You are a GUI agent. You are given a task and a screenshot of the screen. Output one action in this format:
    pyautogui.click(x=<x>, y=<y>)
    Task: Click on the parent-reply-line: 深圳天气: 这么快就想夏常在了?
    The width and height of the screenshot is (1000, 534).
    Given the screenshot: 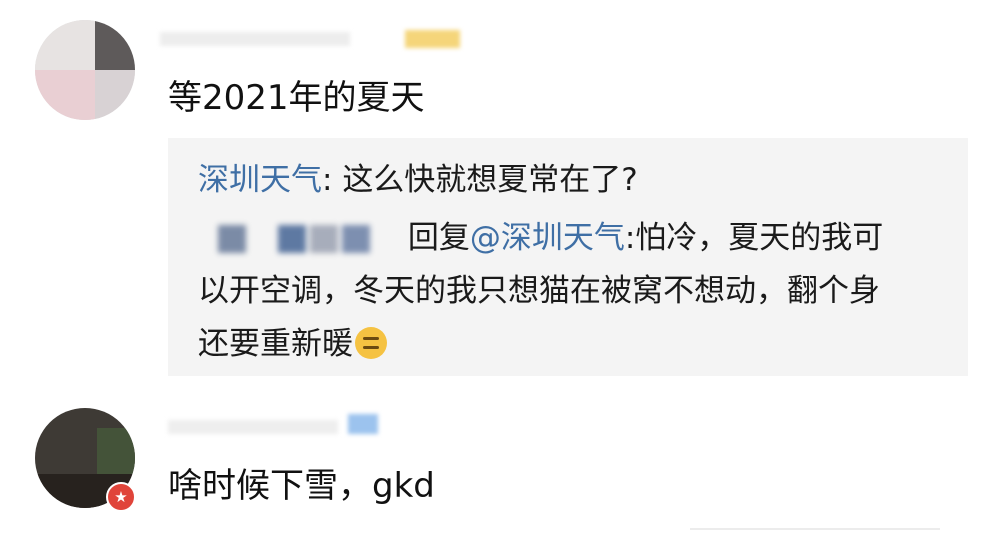 What is the action you would take?
    pyautogui.click(x=418, y=180)
    